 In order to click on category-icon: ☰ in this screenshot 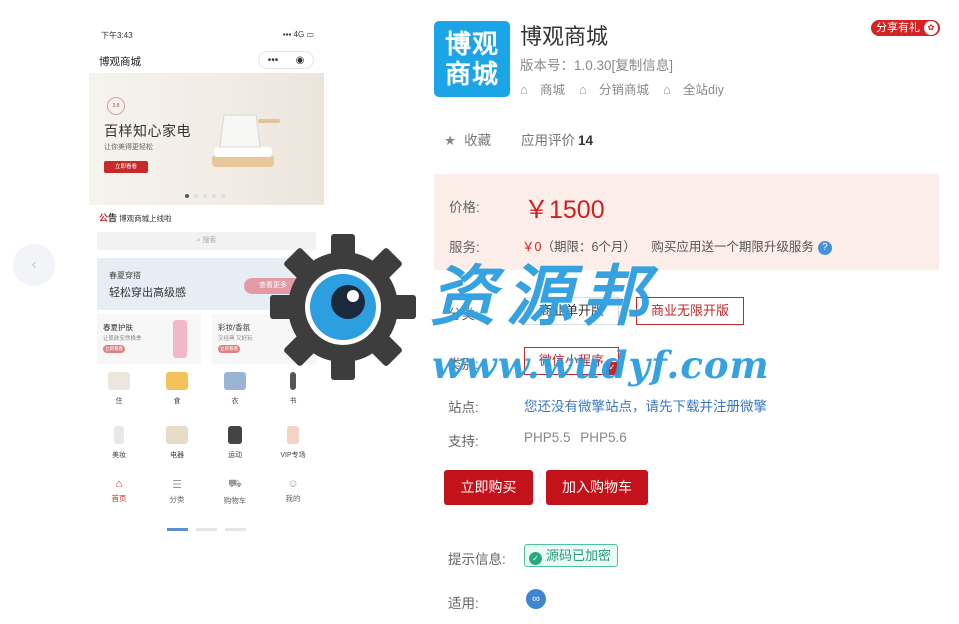, I will do `click(177, 485)`.